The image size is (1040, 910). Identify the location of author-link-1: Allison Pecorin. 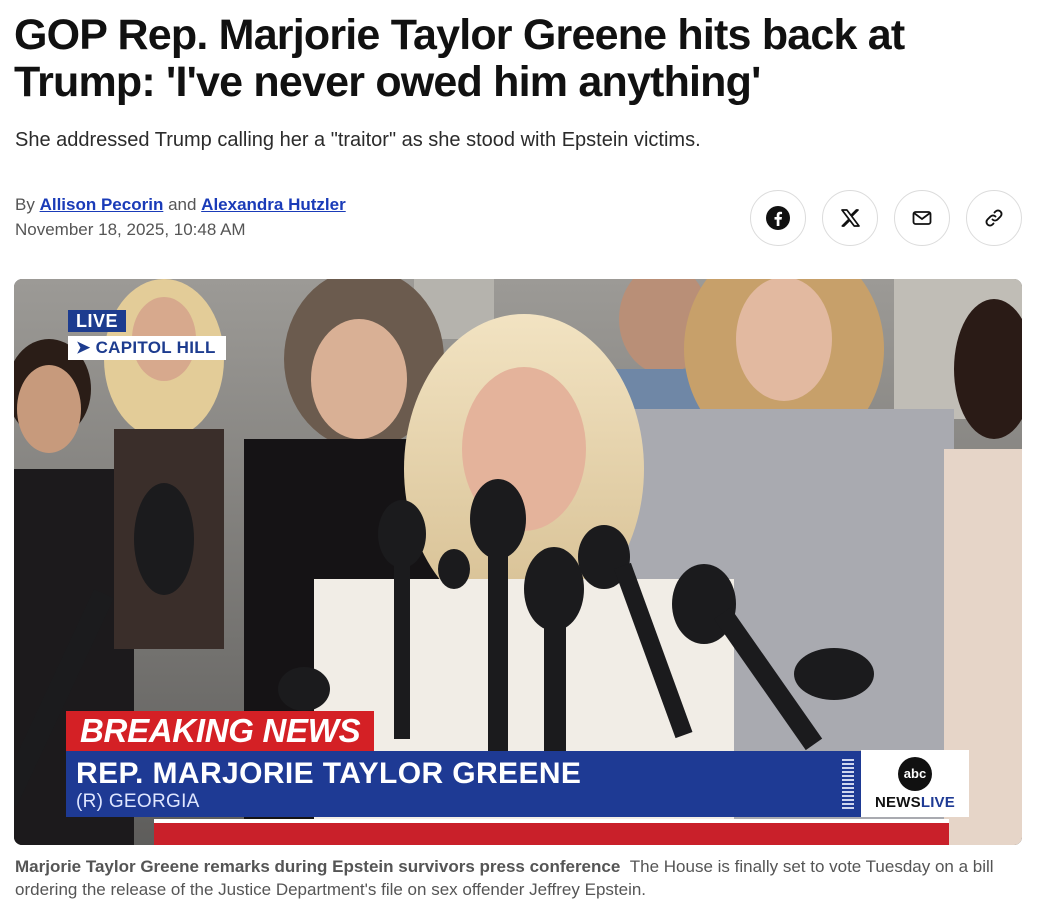
(102, 204).